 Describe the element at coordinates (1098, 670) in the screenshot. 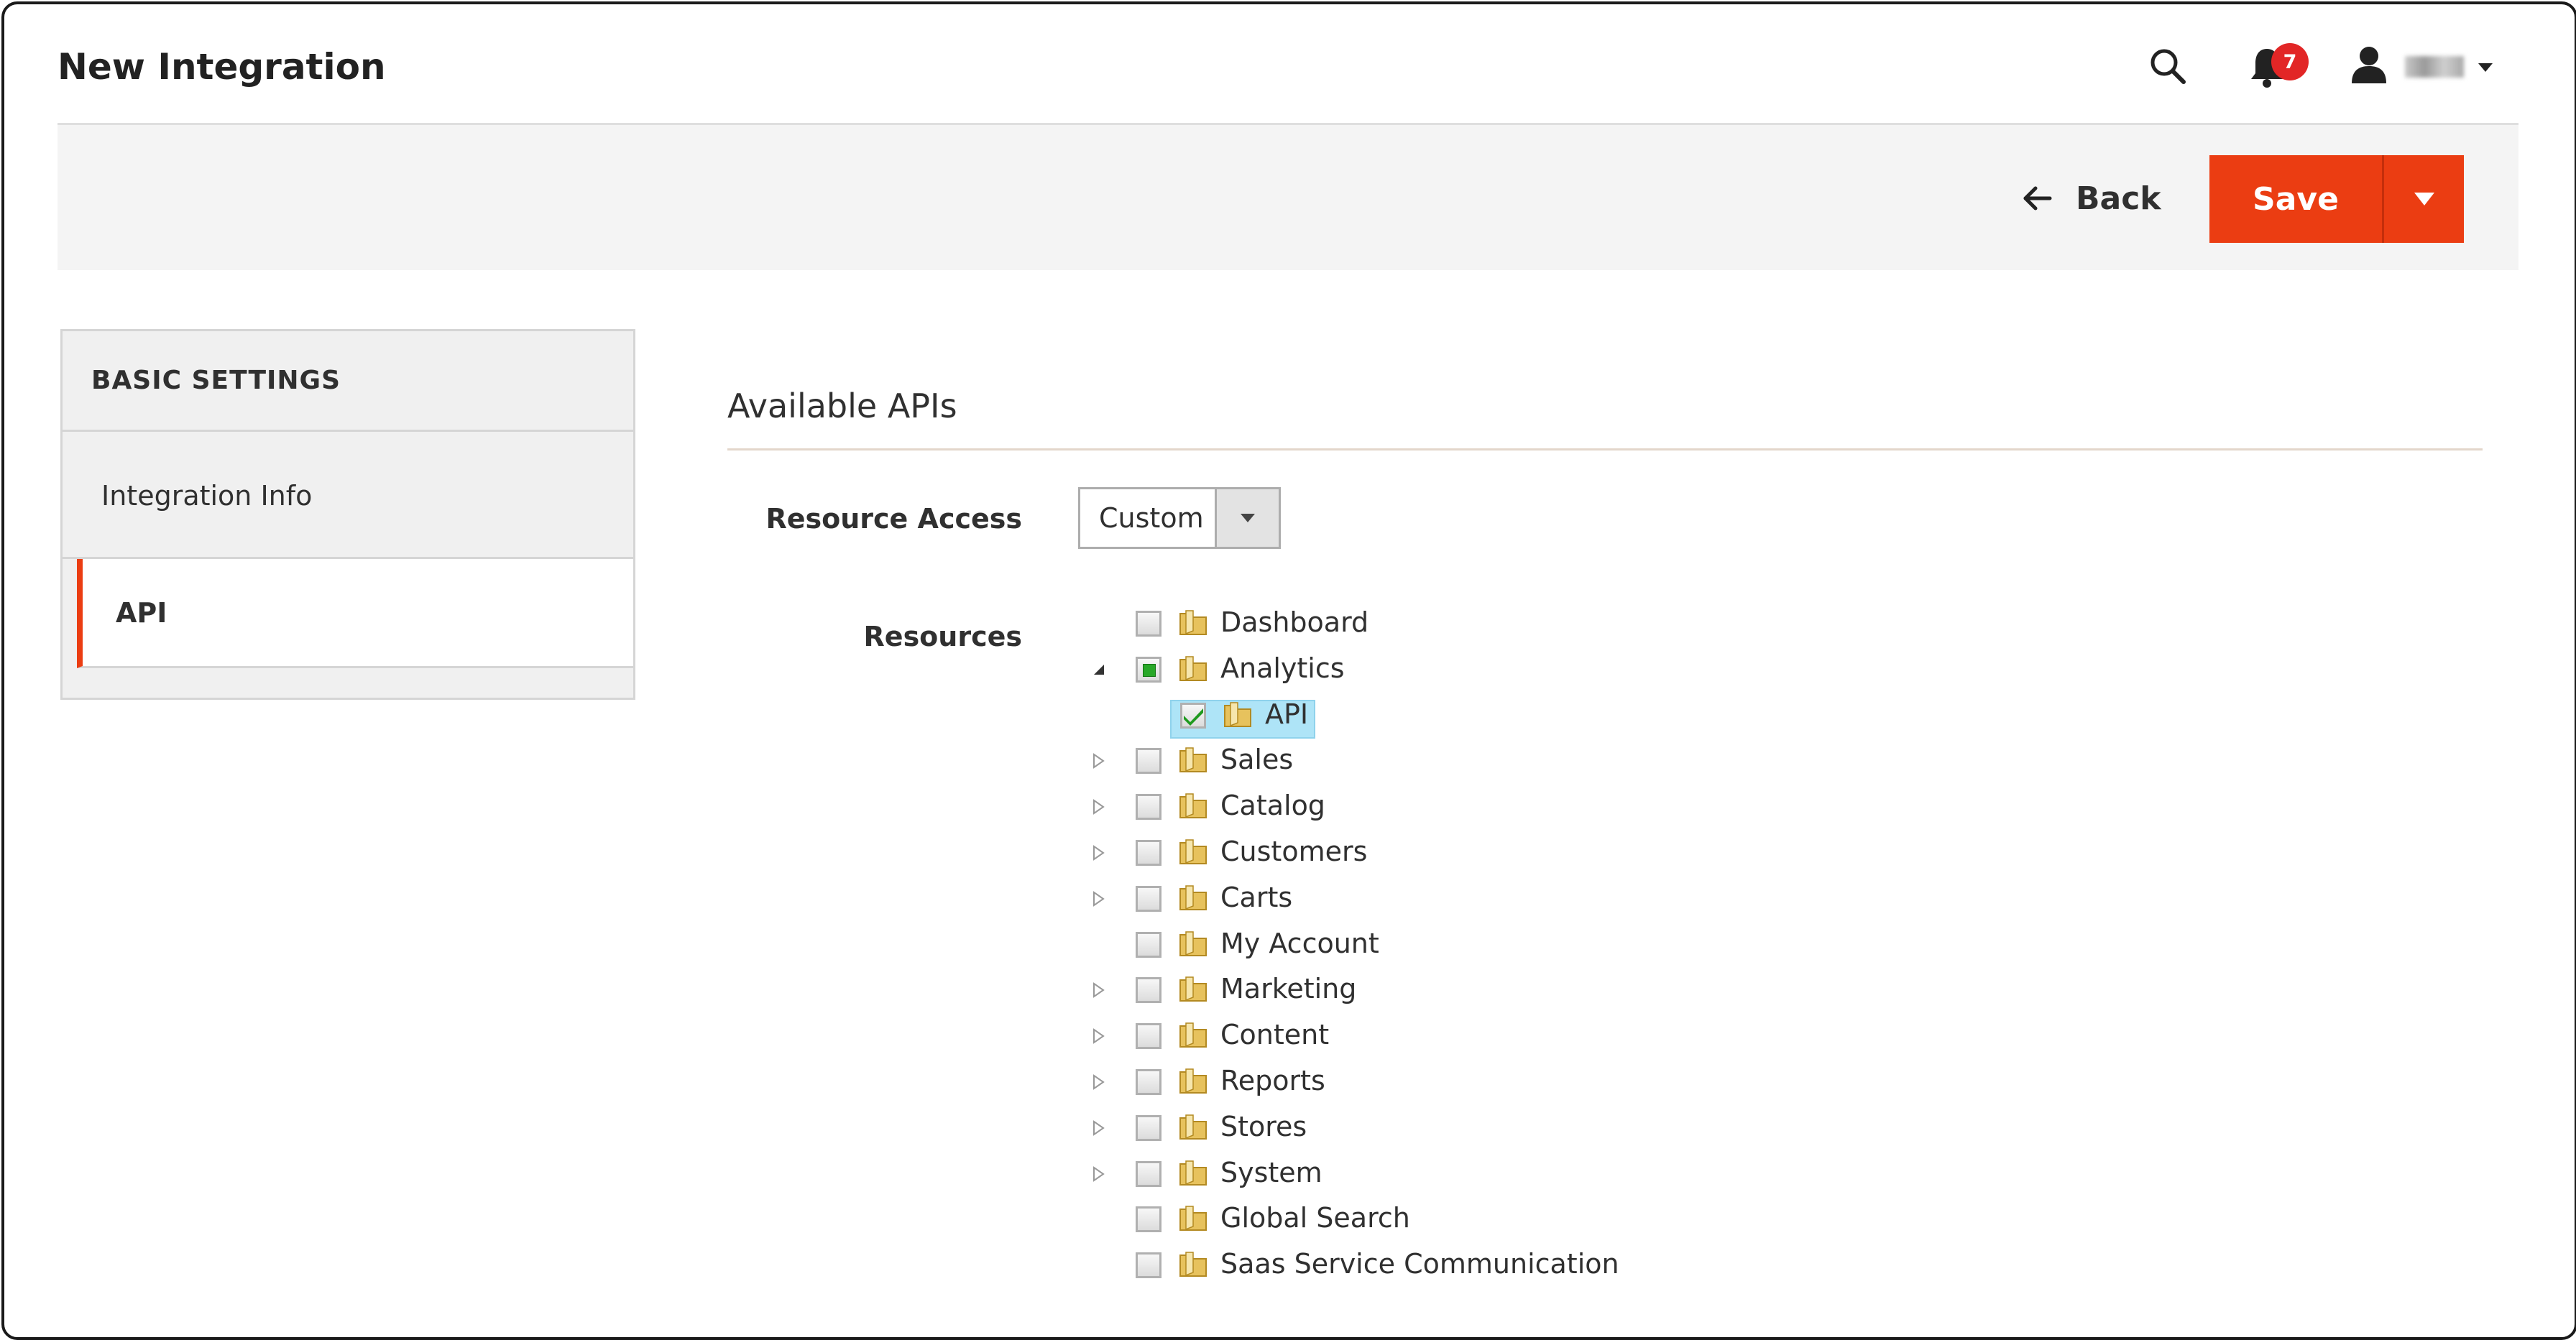

I see `tree-collapse-icon` at that location.